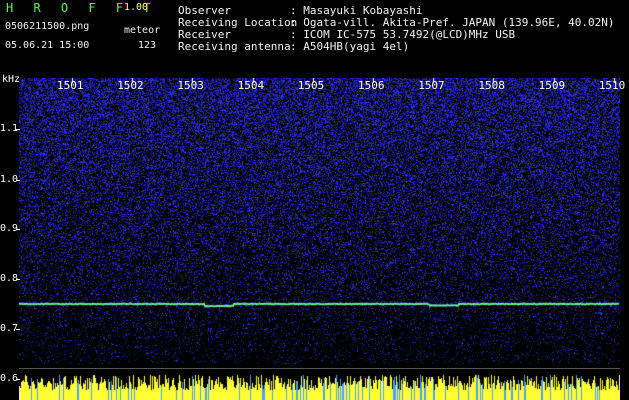  I want to click on observer-value: : Masayuki Kobayashi, so click(356, 10).